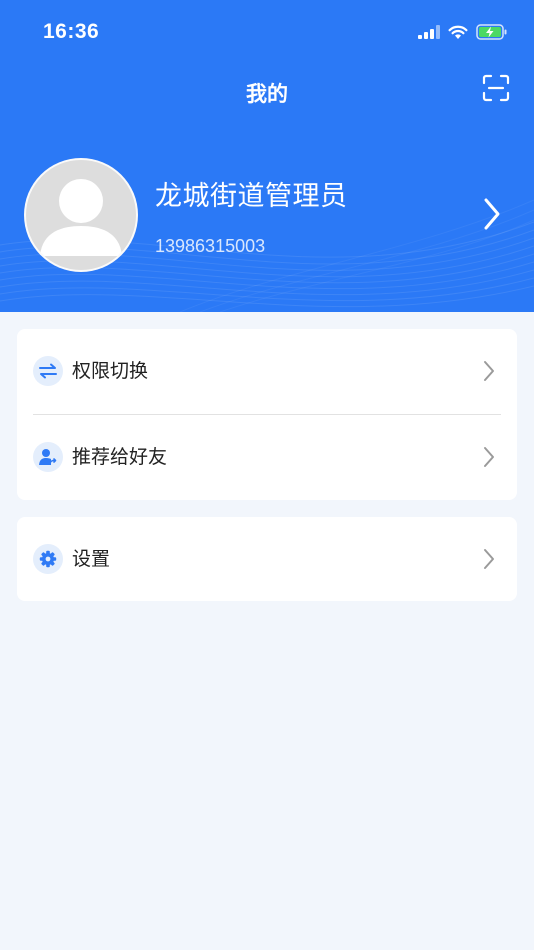 The height and width of the screenshot is (950, 534). Describe the element at coordinates (429, 32) in the screenshot. I see `cellular-signal-icon` at that location.